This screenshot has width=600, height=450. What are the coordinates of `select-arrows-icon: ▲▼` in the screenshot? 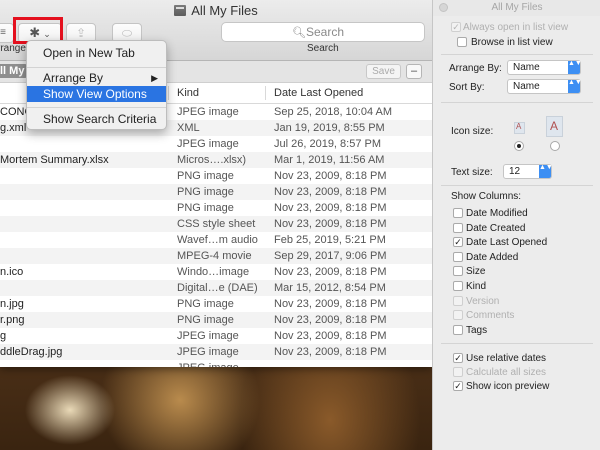 It's located at (575, 86).